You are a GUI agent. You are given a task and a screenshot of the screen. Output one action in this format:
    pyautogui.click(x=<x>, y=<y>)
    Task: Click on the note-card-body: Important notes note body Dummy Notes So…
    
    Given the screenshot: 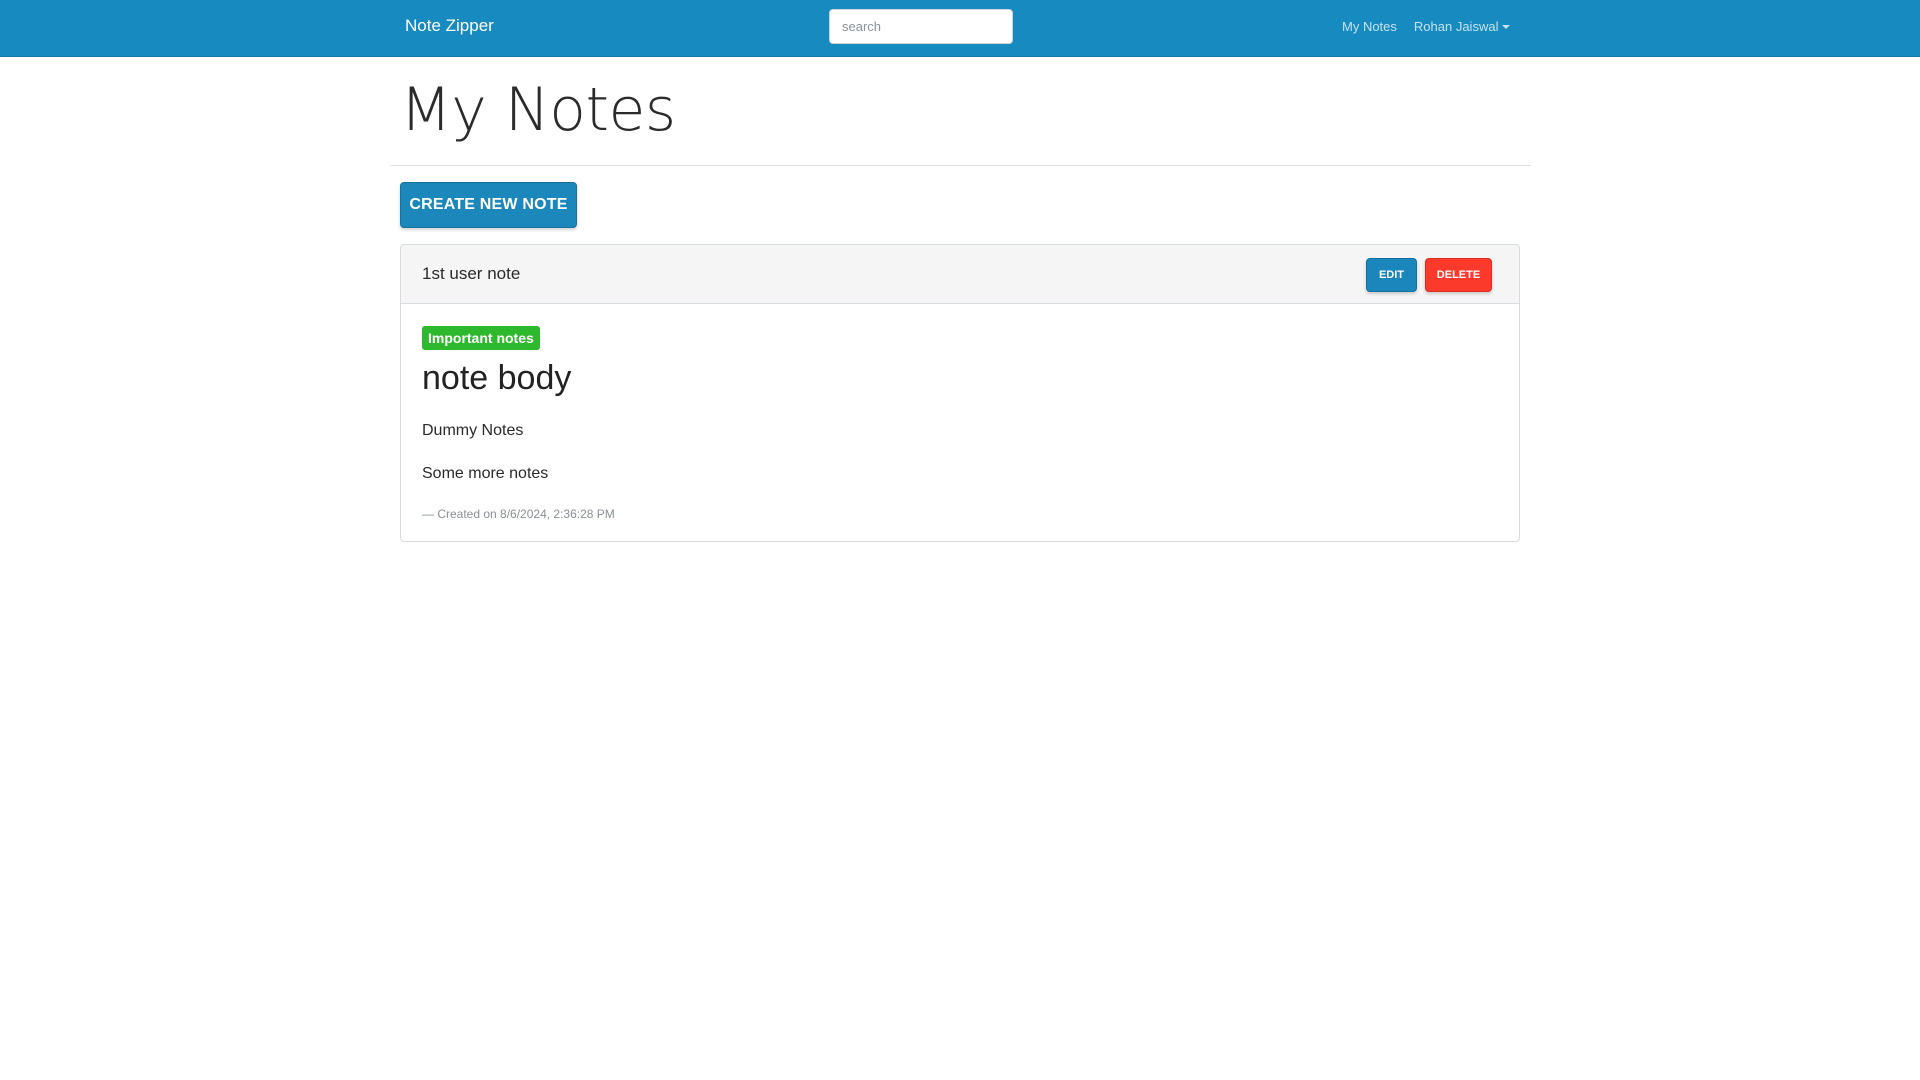 What is the action you would take?
    pyautogui.click(x=960, y=422)
    